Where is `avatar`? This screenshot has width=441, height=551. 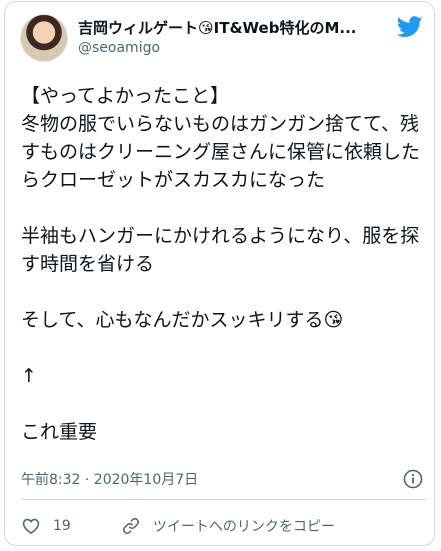
avatar is located at coordinates (44, 38).